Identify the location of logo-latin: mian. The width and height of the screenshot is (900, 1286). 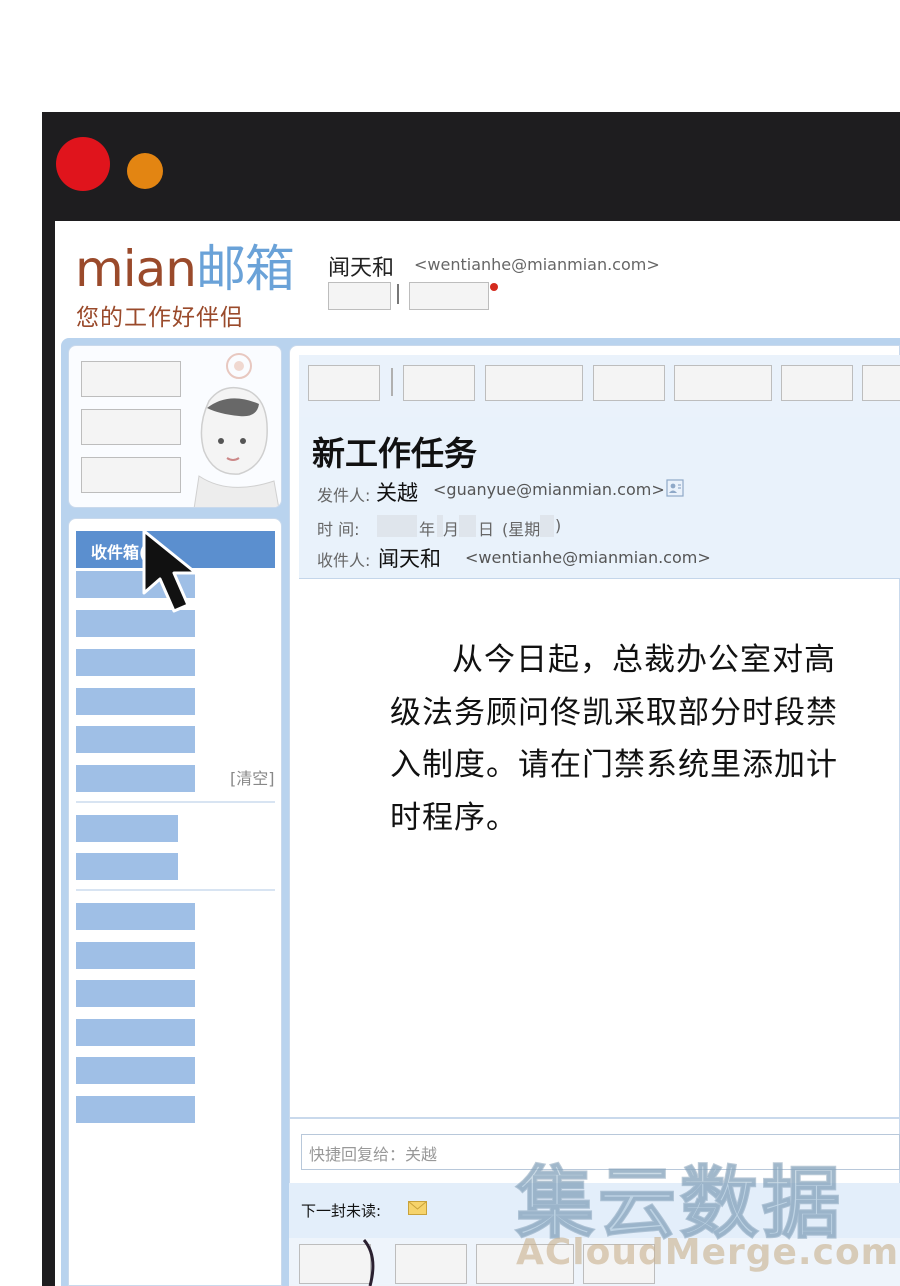
(136, 269).